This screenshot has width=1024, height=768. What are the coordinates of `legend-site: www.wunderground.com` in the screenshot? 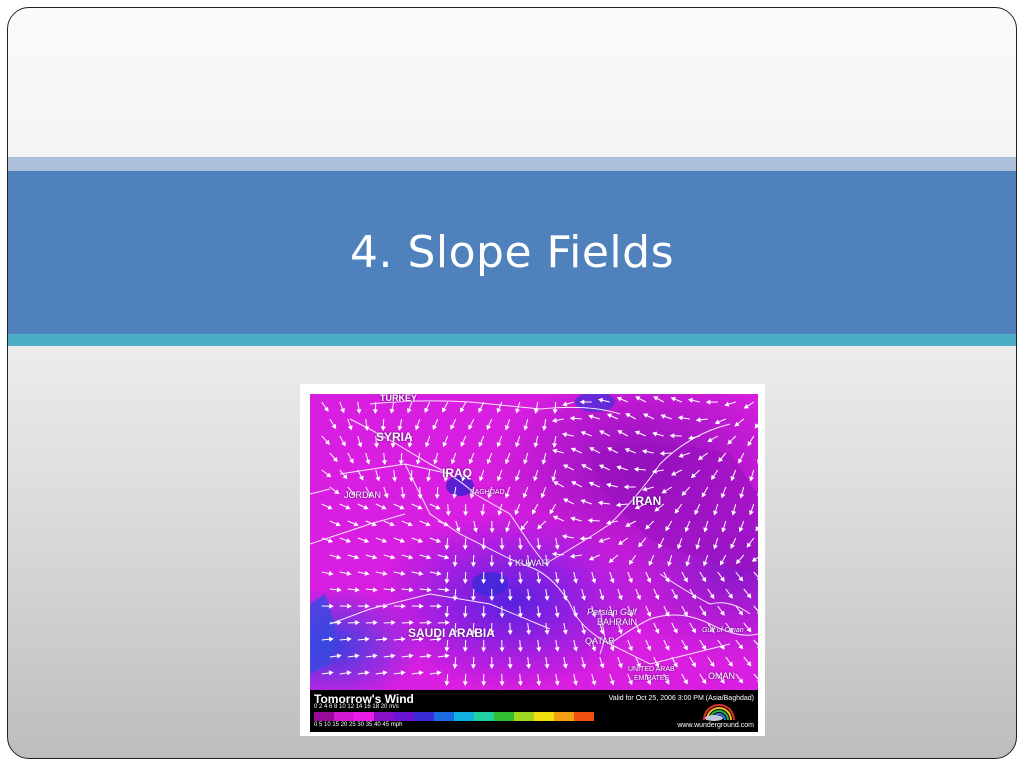 It's located at (715, 725).